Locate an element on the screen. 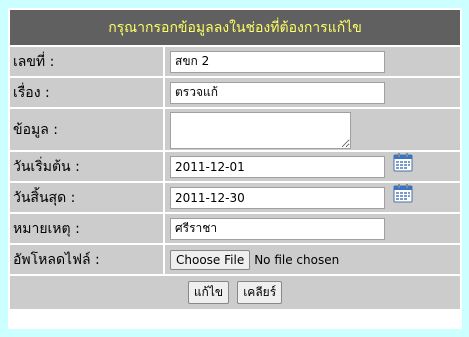 The height and width of the screenshot is (337, 469). edit-button: แก้ไข is located at coordinates (208, 292).